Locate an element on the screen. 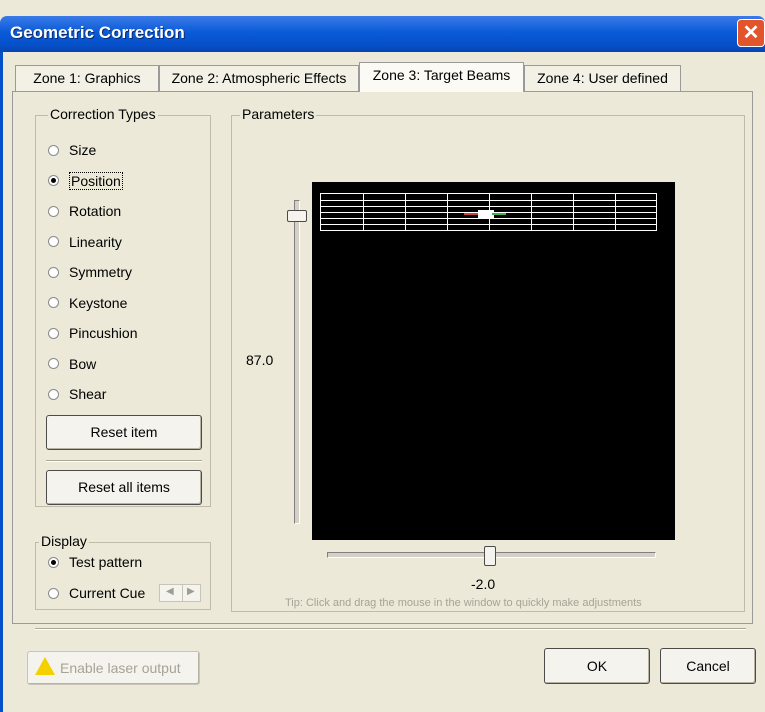 Image resolution: width=765 pixels, height=712 pixels. radio-rotation: Rotation is located at coordinates (84, 211).